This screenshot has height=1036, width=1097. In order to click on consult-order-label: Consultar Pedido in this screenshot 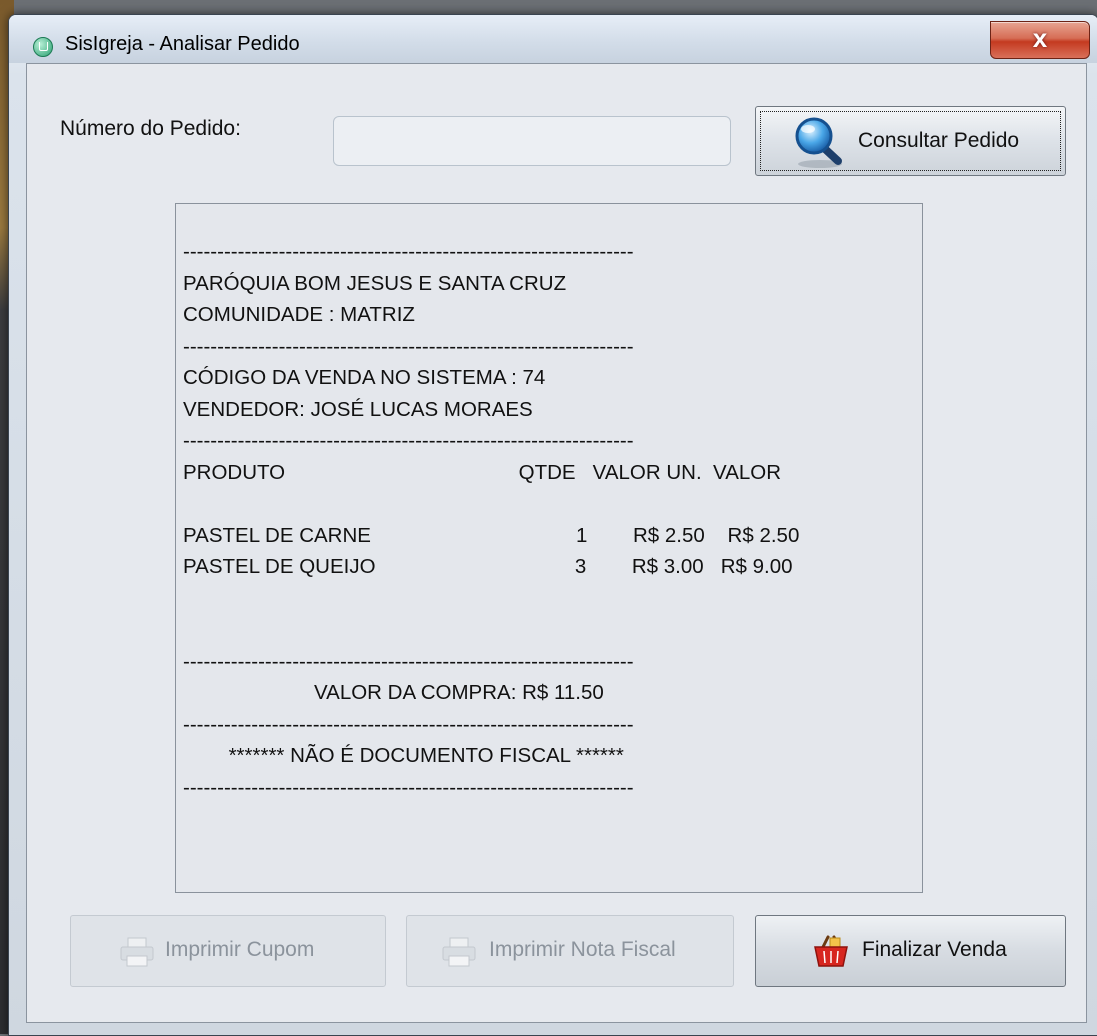, I will do `click(939, 140)`.